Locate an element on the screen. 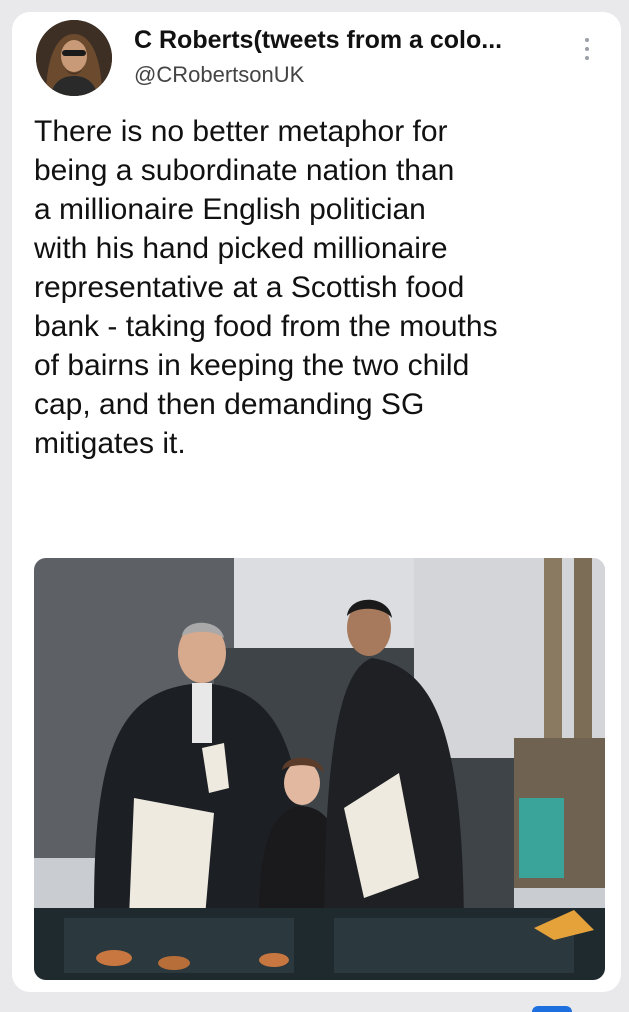 The width and height of the screenshot is (629, 1012). avatar is located at coordinates (74, 58).